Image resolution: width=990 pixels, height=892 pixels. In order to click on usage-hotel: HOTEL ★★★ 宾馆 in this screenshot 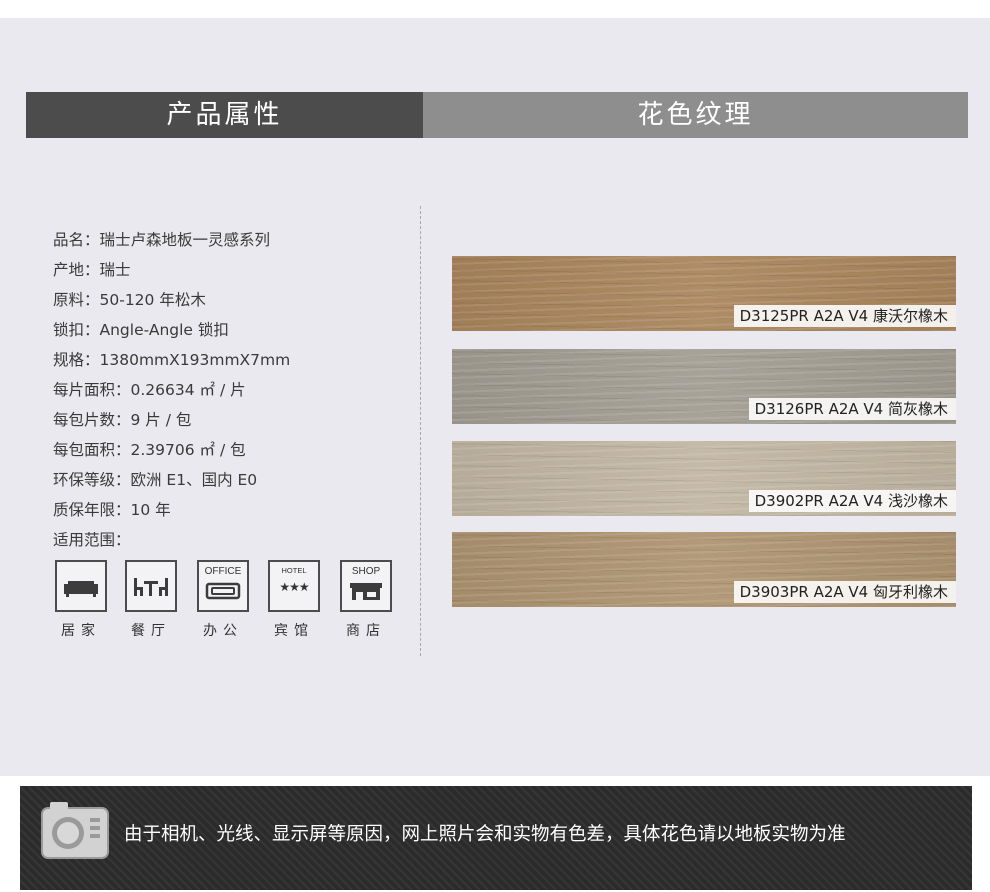, I will do `click(294, 600)`.